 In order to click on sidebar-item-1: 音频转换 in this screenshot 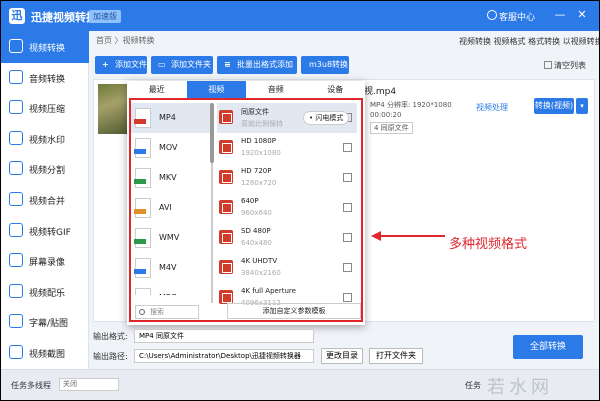, I will do `click(45, 78)`.